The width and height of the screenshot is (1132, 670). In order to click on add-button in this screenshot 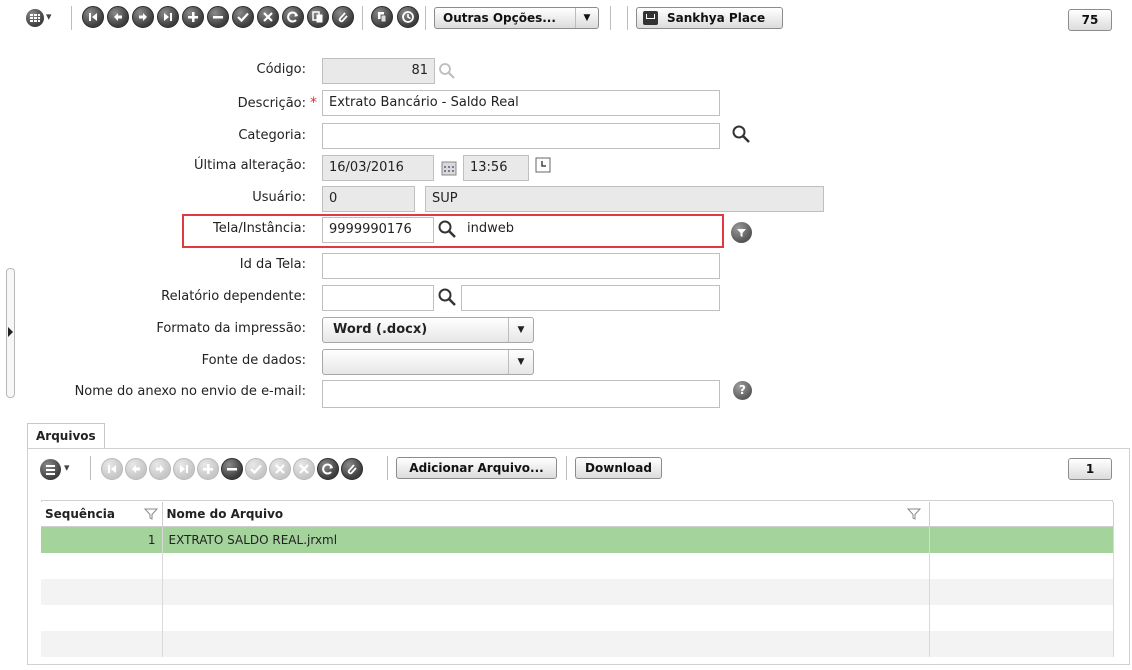, I will do `click(193, 17)`.